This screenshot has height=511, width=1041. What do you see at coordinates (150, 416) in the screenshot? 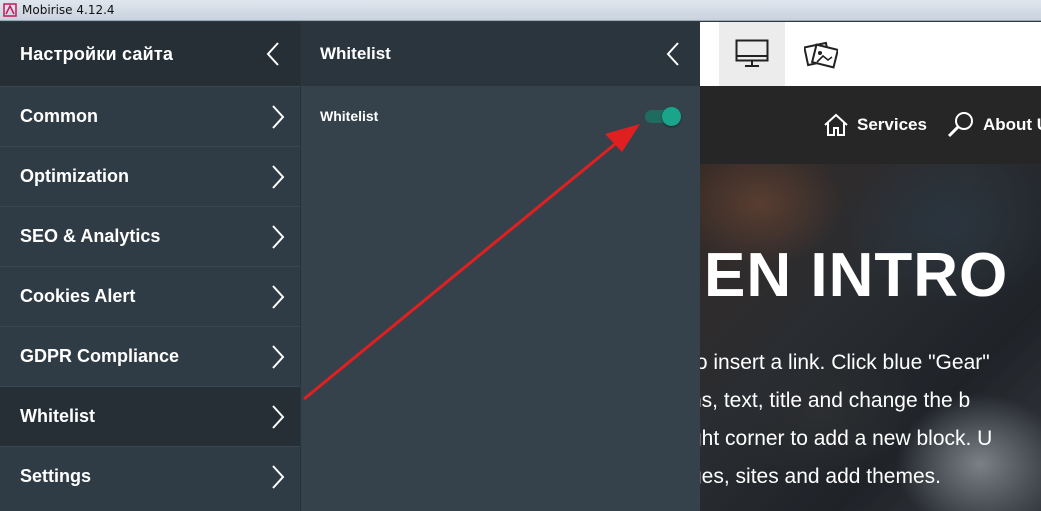
I see `sidebar-item-whitelist: Whitelist` at bounding box center [150, 416].